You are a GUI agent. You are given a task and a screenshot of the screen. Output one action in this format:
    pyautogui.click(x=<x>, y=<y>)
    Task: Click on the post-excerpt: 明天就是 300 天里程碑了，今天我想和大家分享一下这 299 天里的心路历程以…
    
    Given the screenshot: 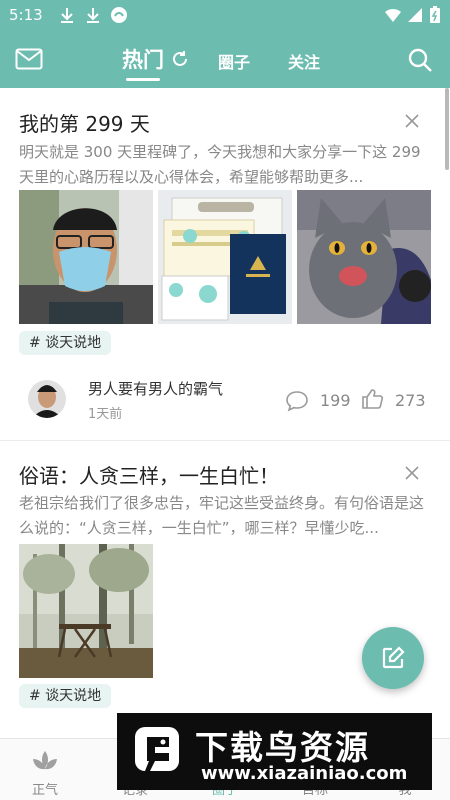 What is the action you would take?
    pyautogui.click(x=225, y=165)
    